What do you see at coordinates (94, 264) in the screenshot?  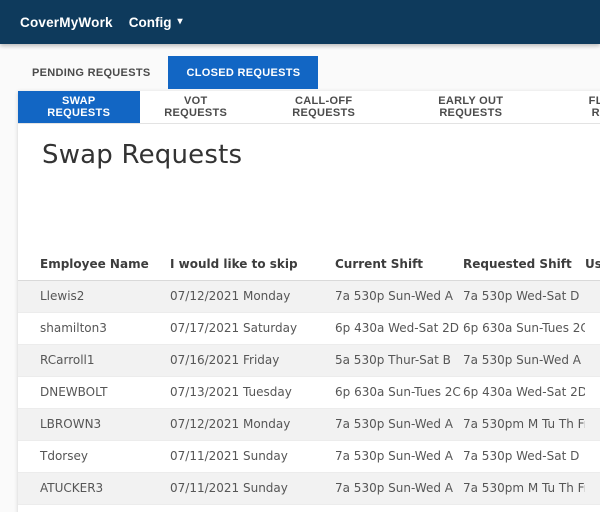 I see `column-header-employee-name: Employee Name` at bounding box center [94, 264].